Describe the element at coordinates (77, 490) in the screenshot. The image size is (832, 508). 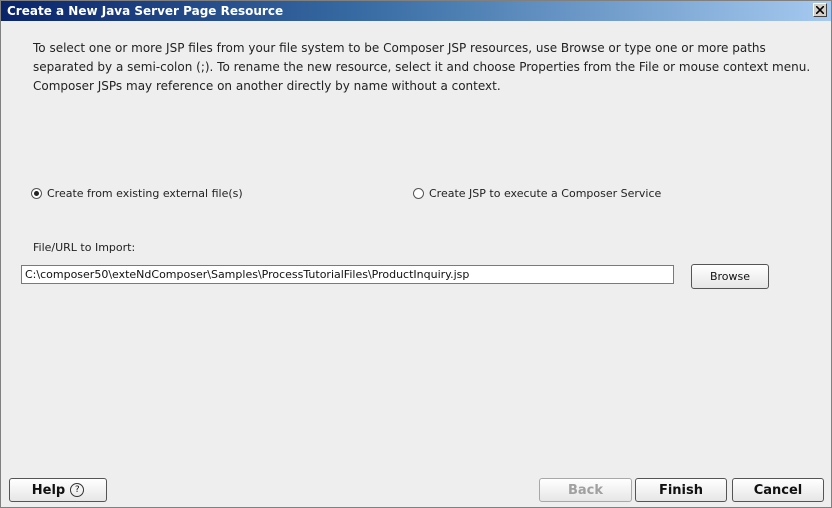
I see `help-icon: ?` at that location.